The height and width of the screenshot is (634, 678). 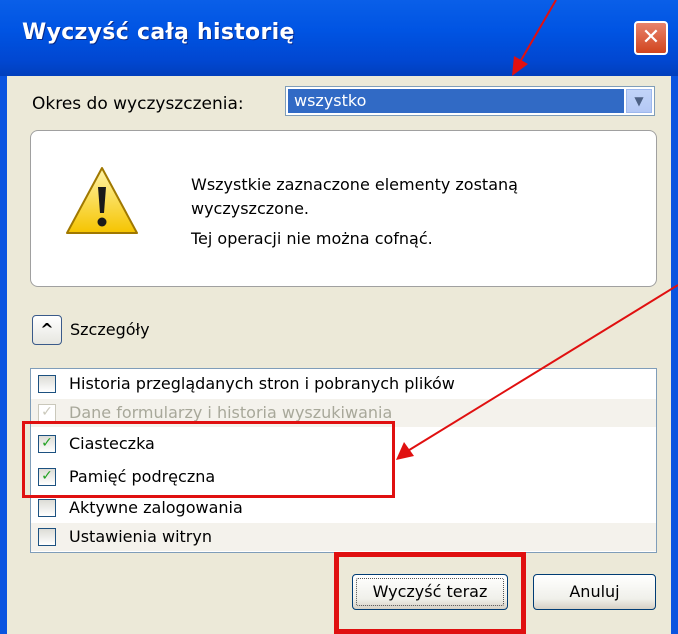 I want to click on dropdown-arrow-button: ▼, so click(x=639, y=101).